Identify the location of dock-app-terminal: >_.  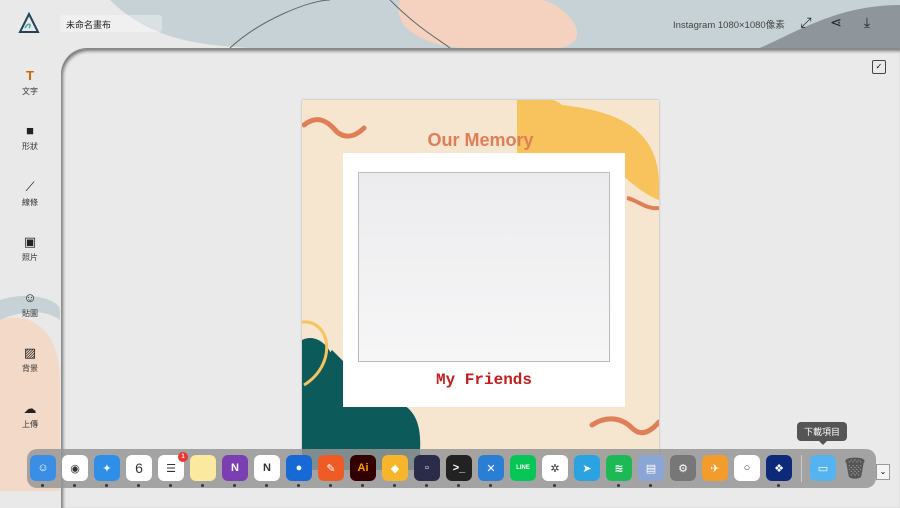
(459, 468).